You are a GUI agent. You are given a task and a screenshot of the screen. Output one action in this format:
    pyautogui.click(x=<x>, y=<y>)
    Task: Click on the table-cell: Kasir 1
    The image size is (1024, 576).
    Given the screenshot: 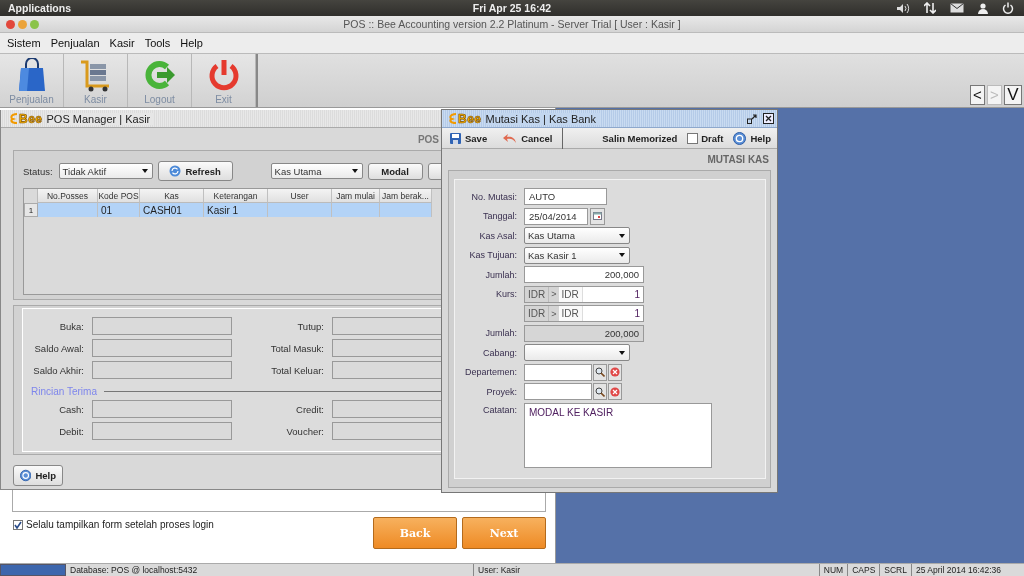 What is the action you would take?
    pyautogui.click(x=236, y=210)
    